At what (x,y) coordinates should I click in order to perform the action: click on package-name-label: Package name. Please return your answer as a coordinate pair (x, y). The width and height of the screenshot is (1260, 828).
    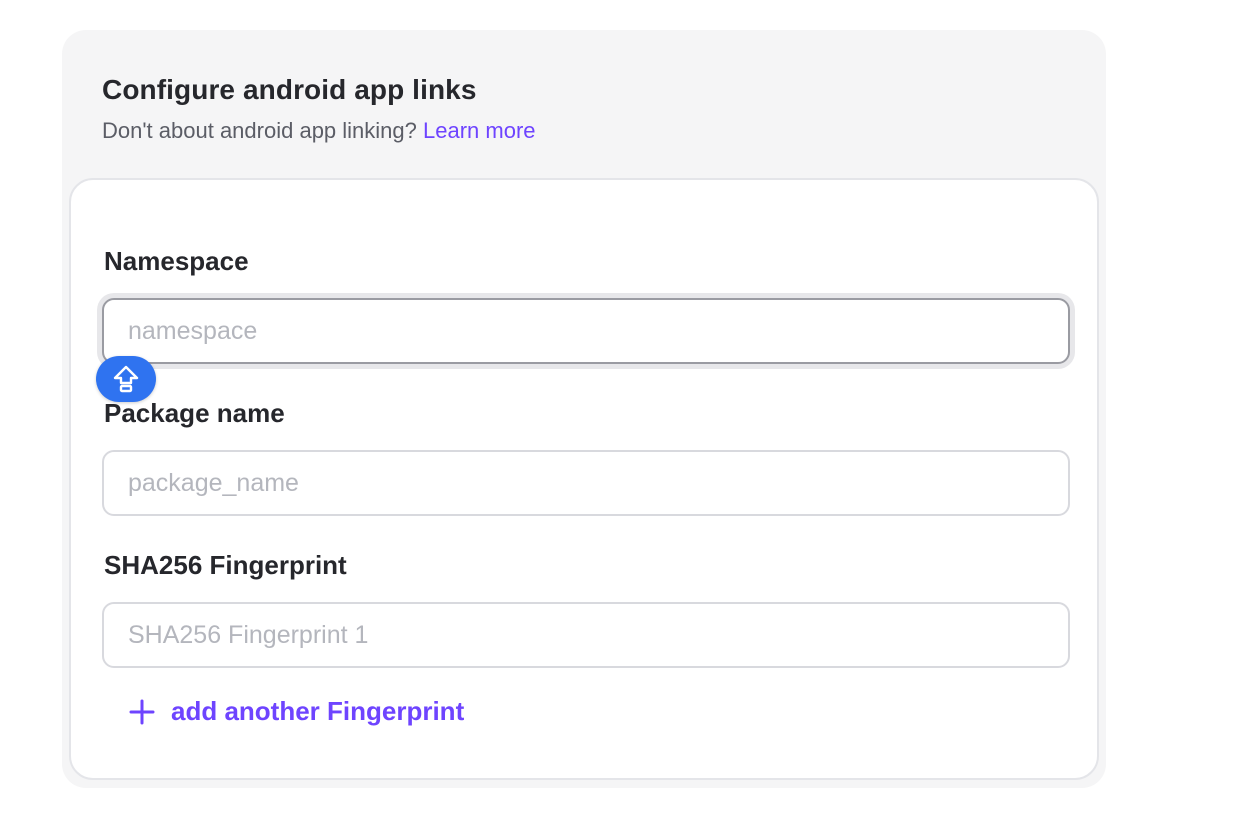
    Looking at the image, I should click on (194, 413).